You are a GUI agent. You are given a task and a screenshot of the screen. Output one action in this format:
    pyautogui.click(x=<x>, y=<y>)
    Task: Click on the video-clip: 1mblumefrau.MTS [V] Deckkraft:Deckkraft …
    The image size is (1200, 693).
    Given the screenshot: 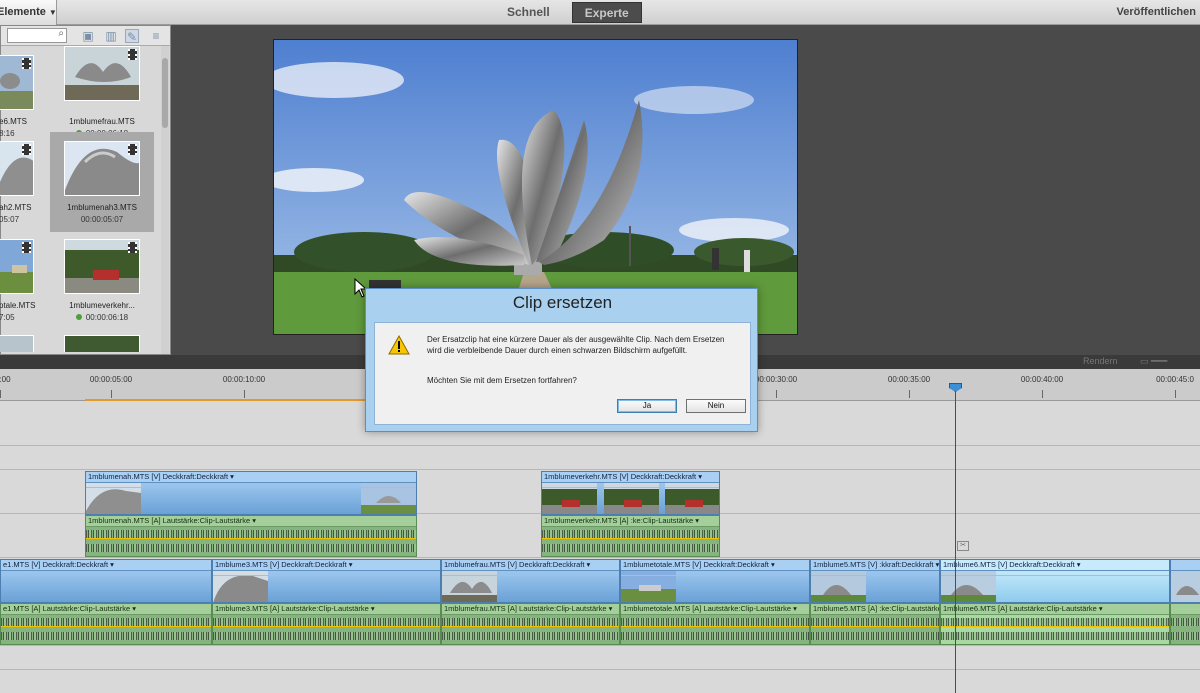 What is the action you would take?
    pyautogui.click(x=530, y=581)
    